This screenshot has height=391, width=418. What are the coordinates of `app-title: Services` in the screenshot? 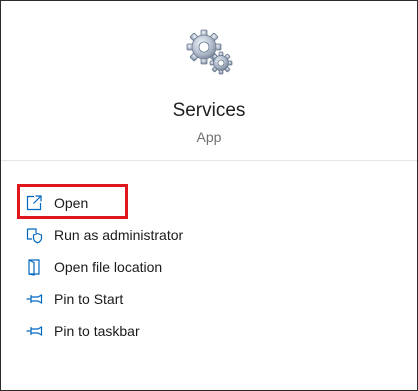 It's located at (209, 110).